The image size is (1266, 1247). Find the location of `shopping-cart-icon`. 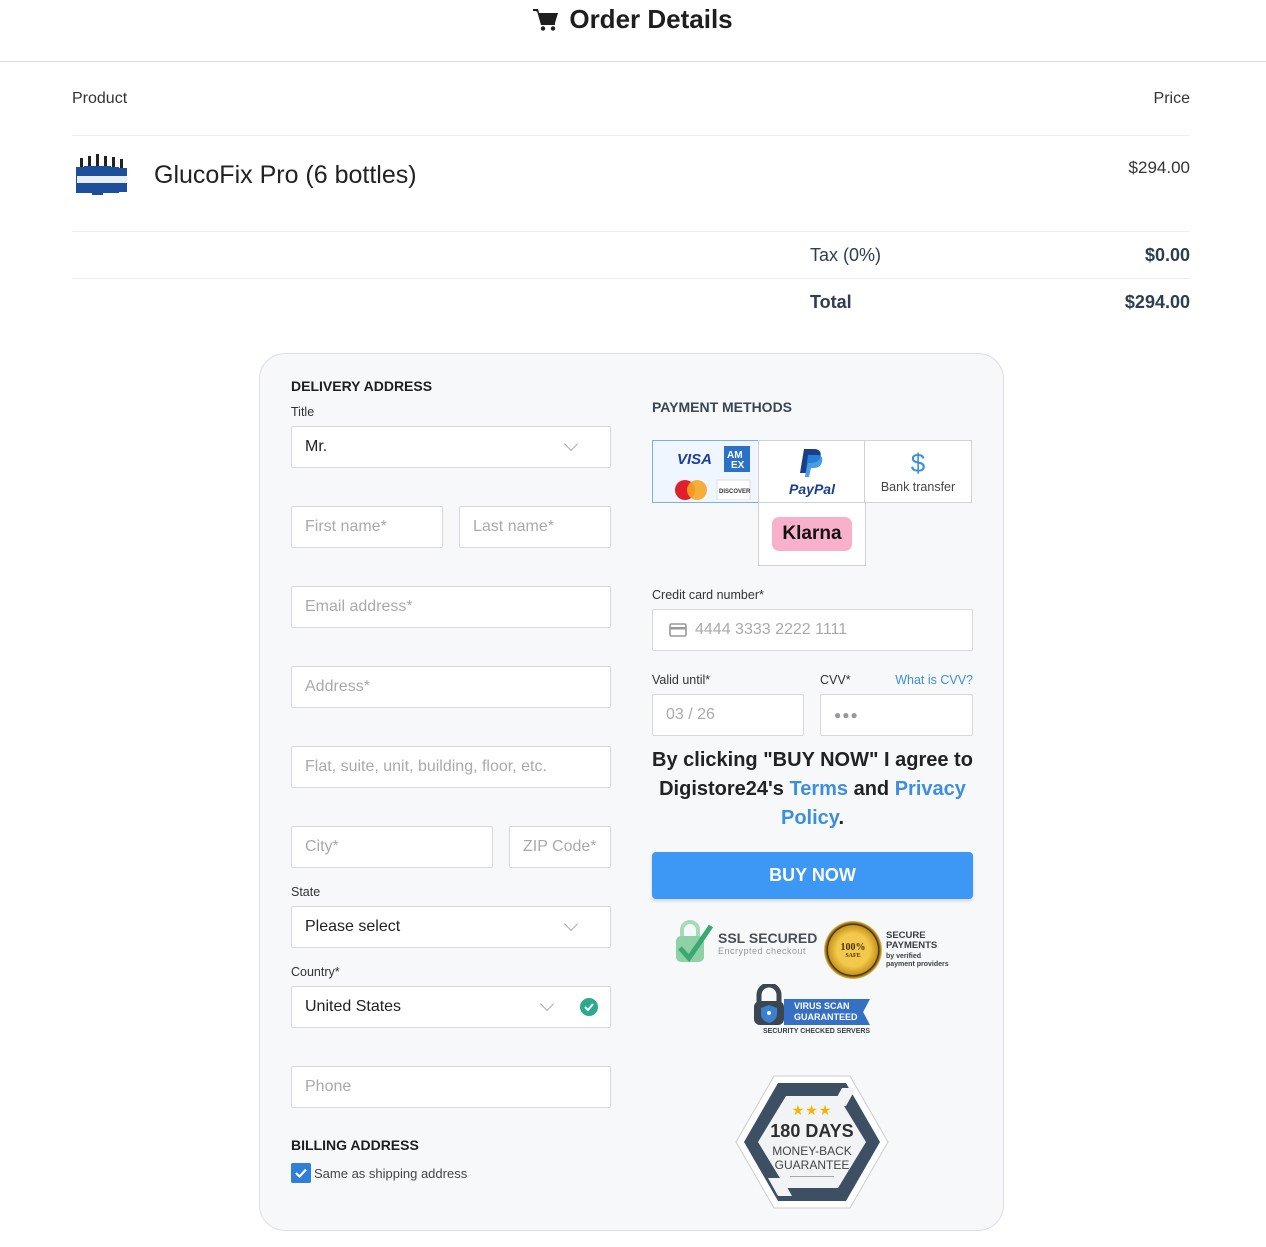

shopping-cart-icon is located at coordinates (546, 19).